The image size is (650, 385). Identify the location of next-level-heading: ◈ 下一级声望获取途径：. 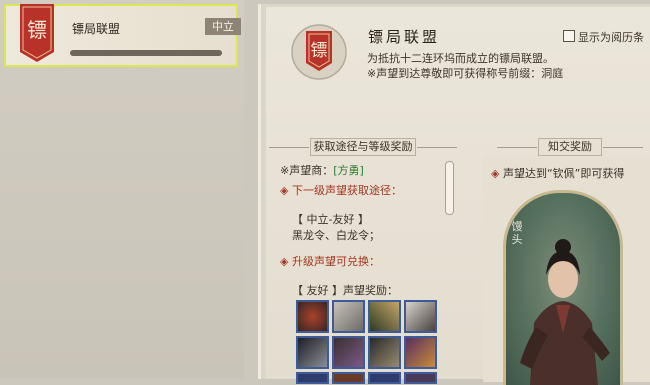
(341, 190).